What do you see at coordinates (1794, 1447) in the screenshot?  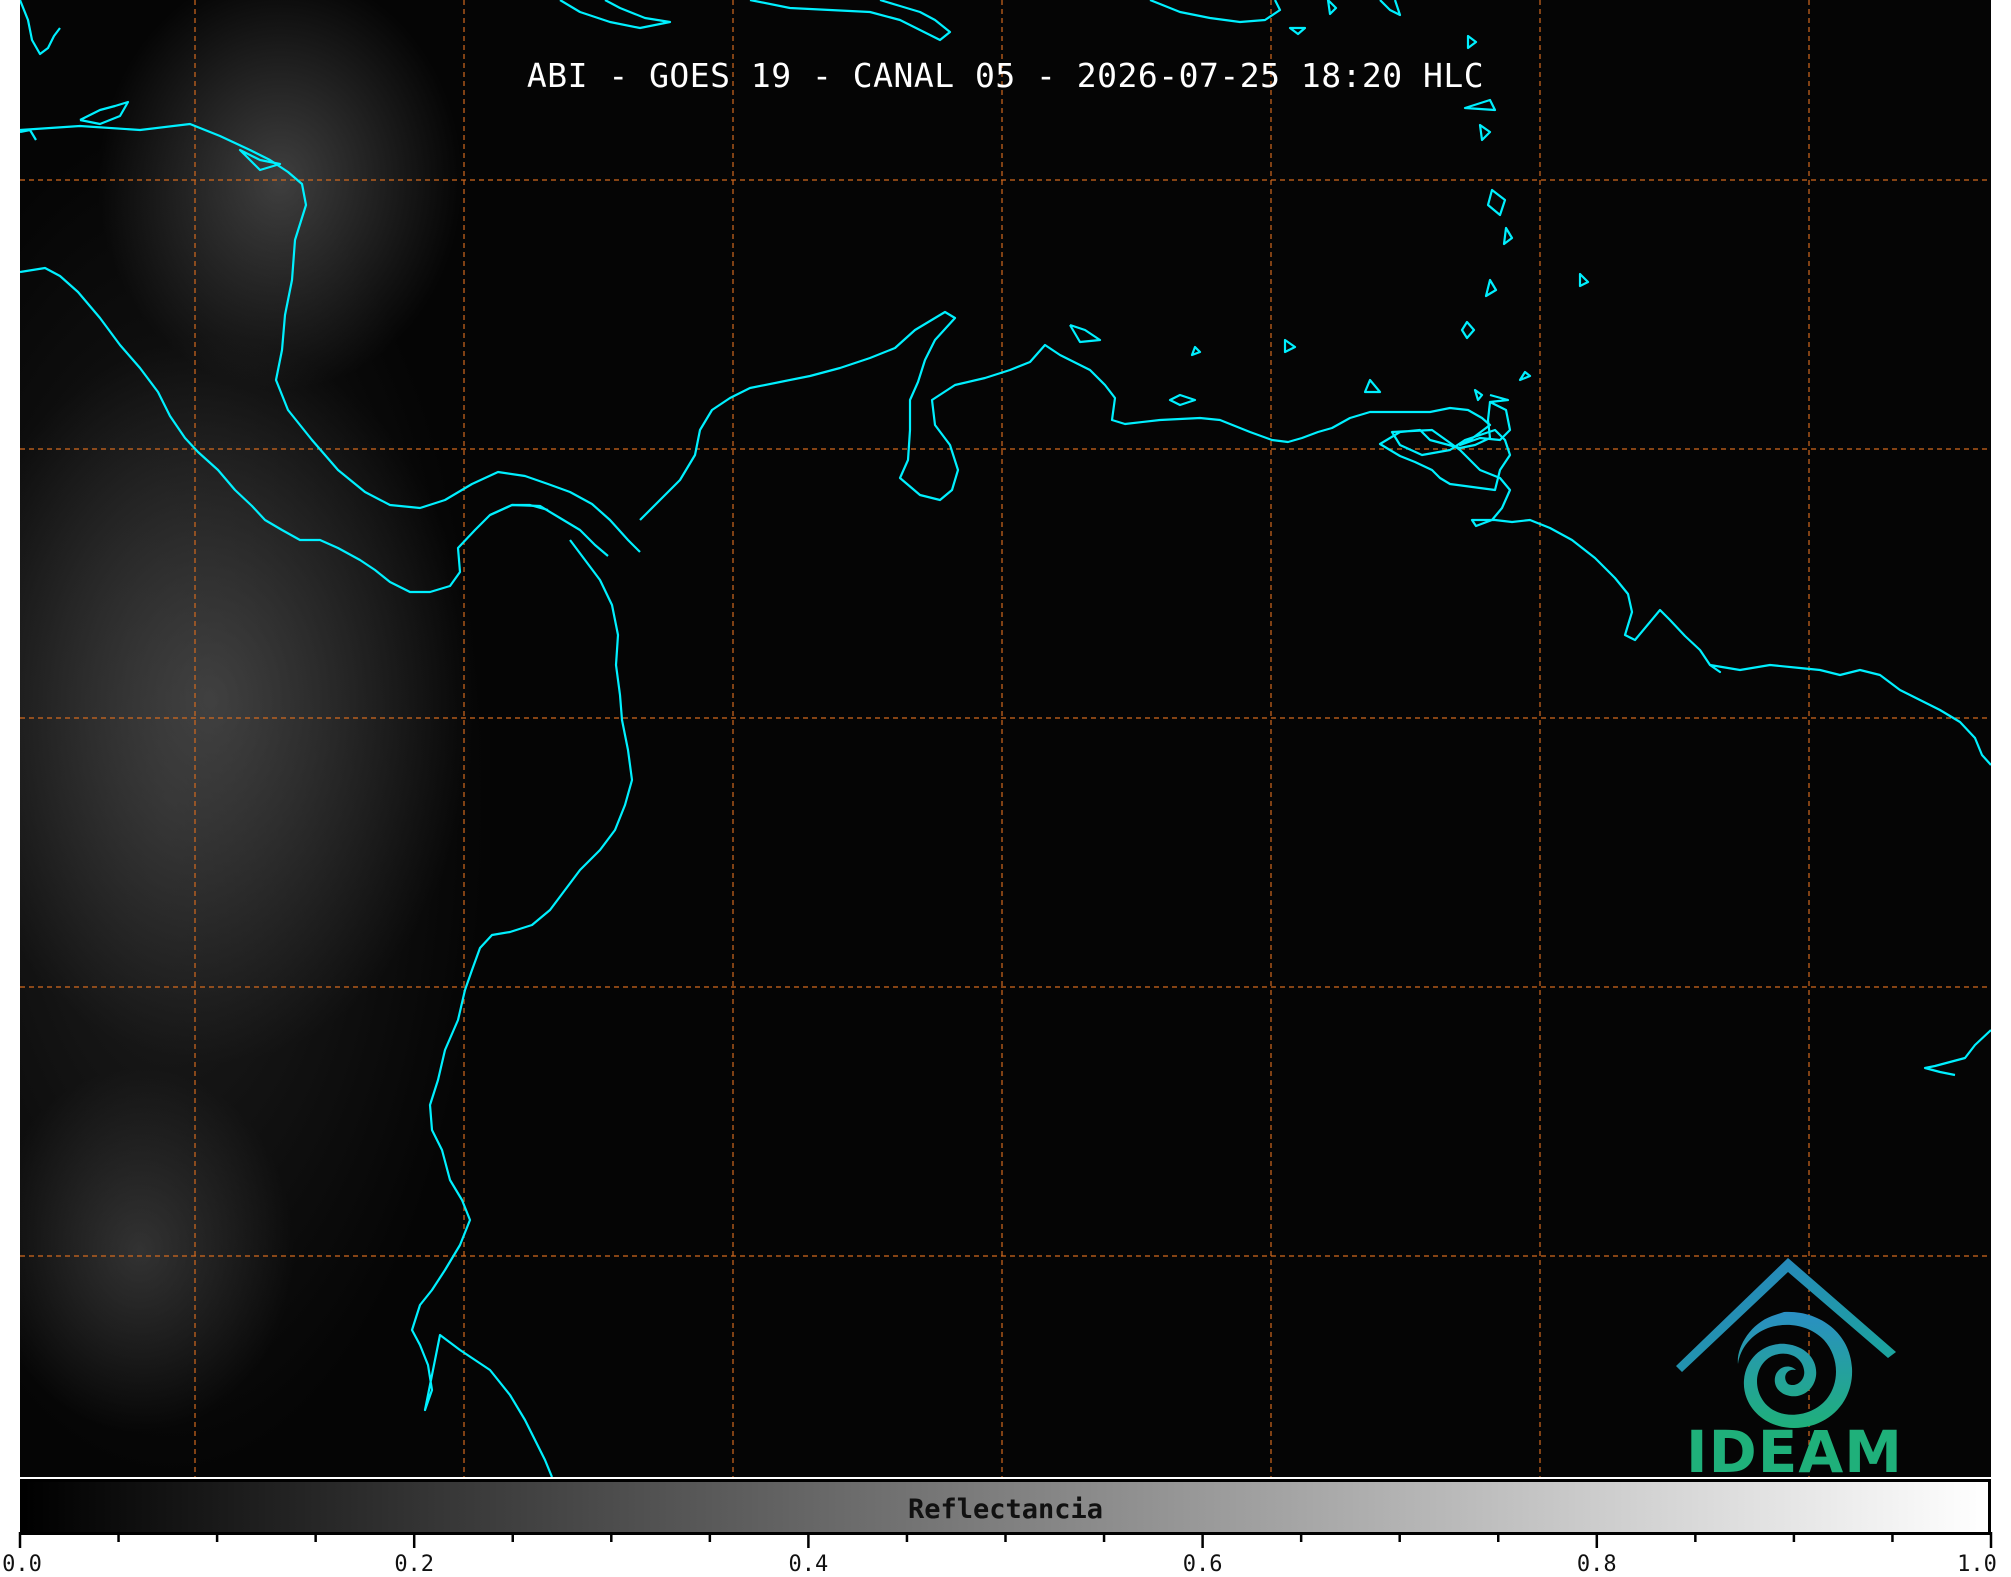 I see `ideam-logo-text: IDEAM` at bounding box center [1794, 1447].